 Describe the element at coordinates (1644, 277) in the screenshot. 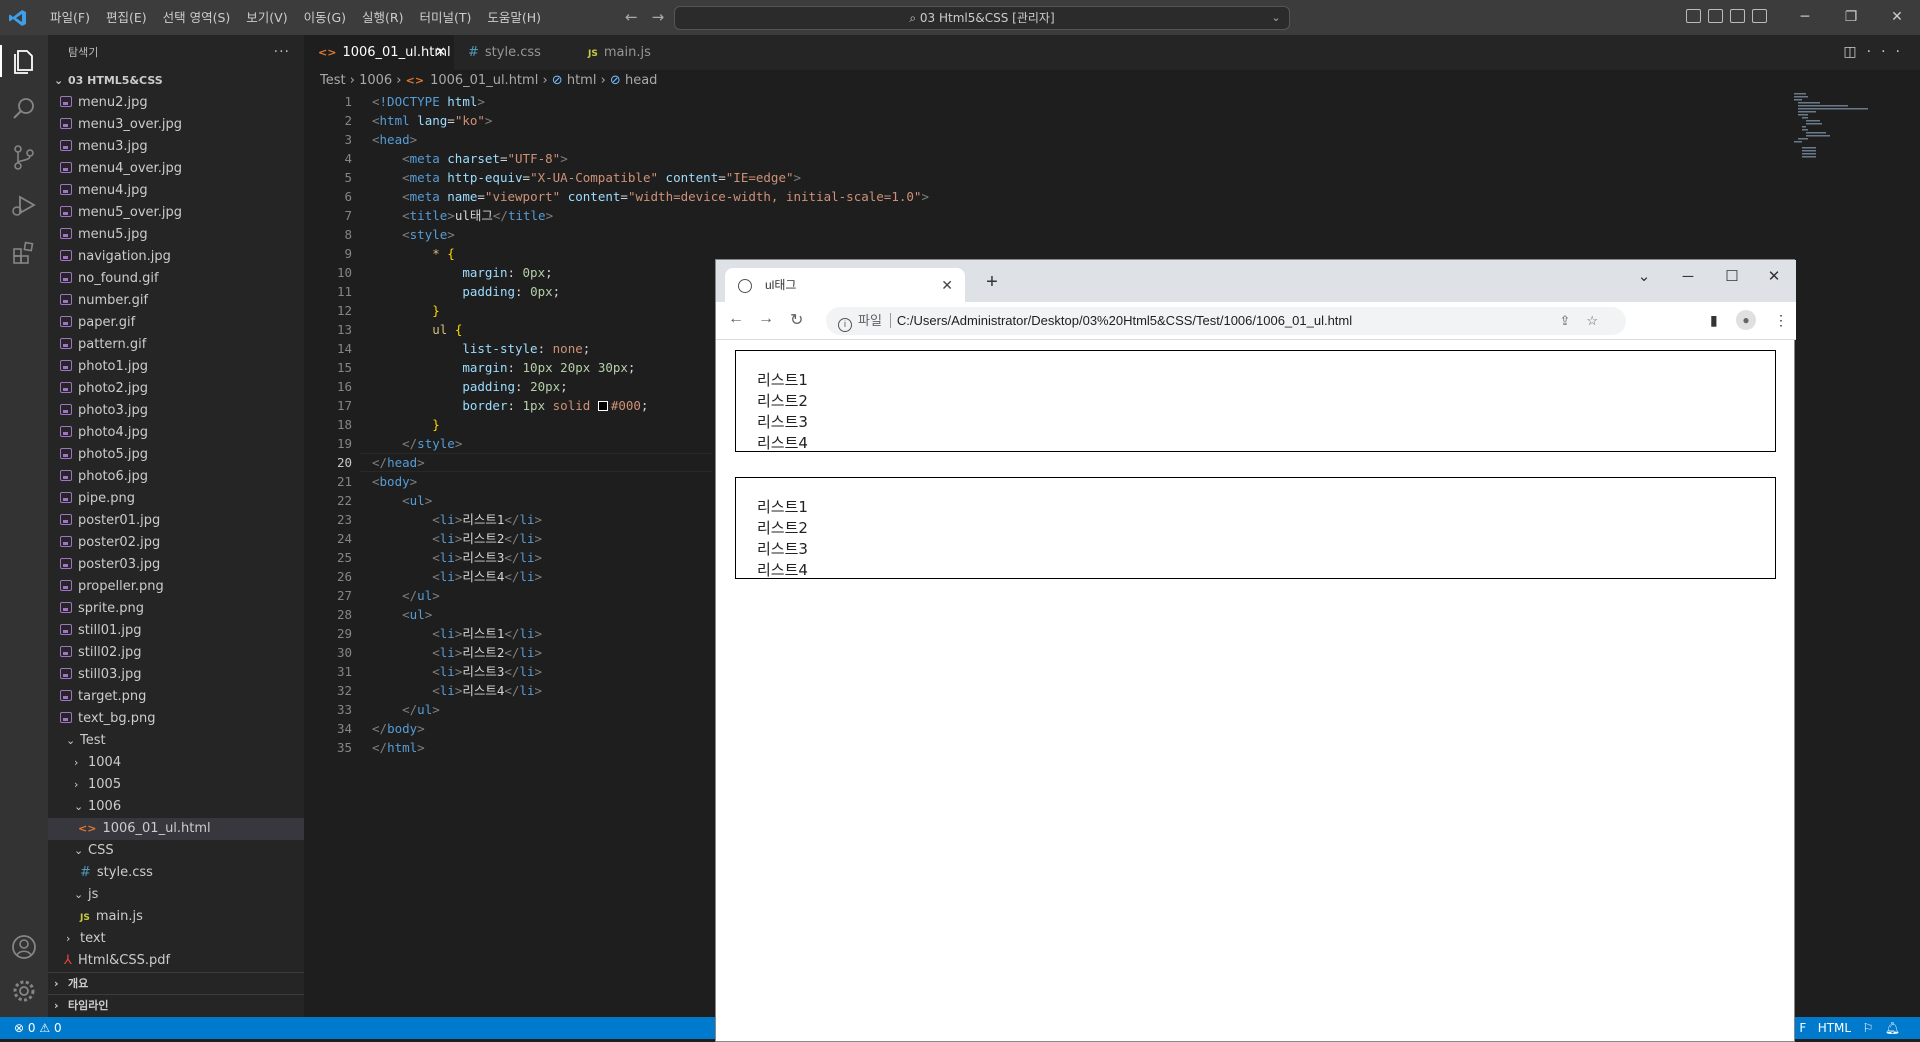

I see `tab-search-icon: ⌄` at that location.